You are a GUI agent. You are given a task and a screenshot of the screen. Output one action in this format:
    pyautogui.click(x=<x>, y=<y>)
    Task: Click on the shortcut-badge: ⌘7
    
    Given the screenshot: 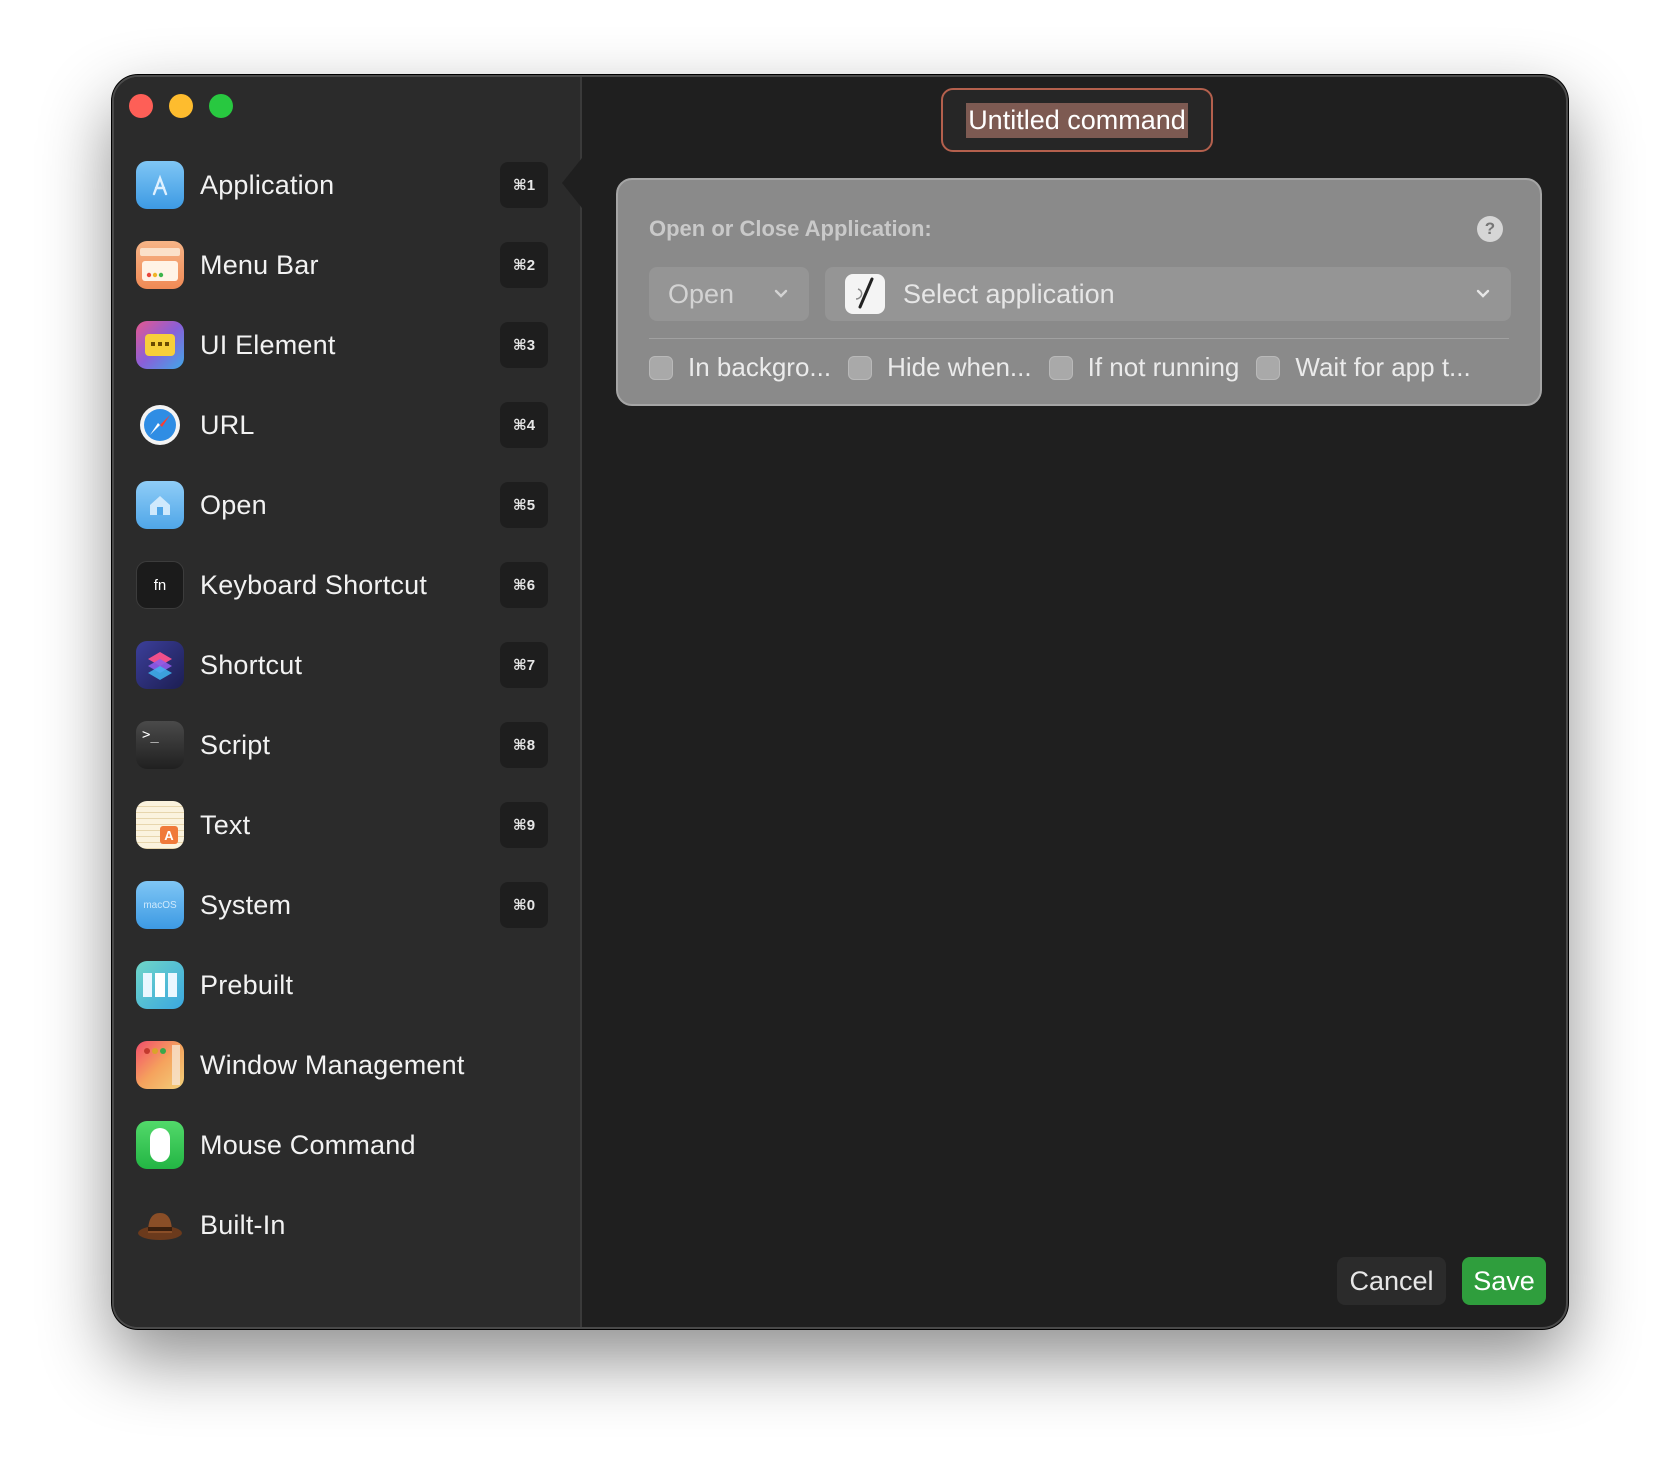 What is the action you would take?
    pyautogui.click(x=524, y=665)
    